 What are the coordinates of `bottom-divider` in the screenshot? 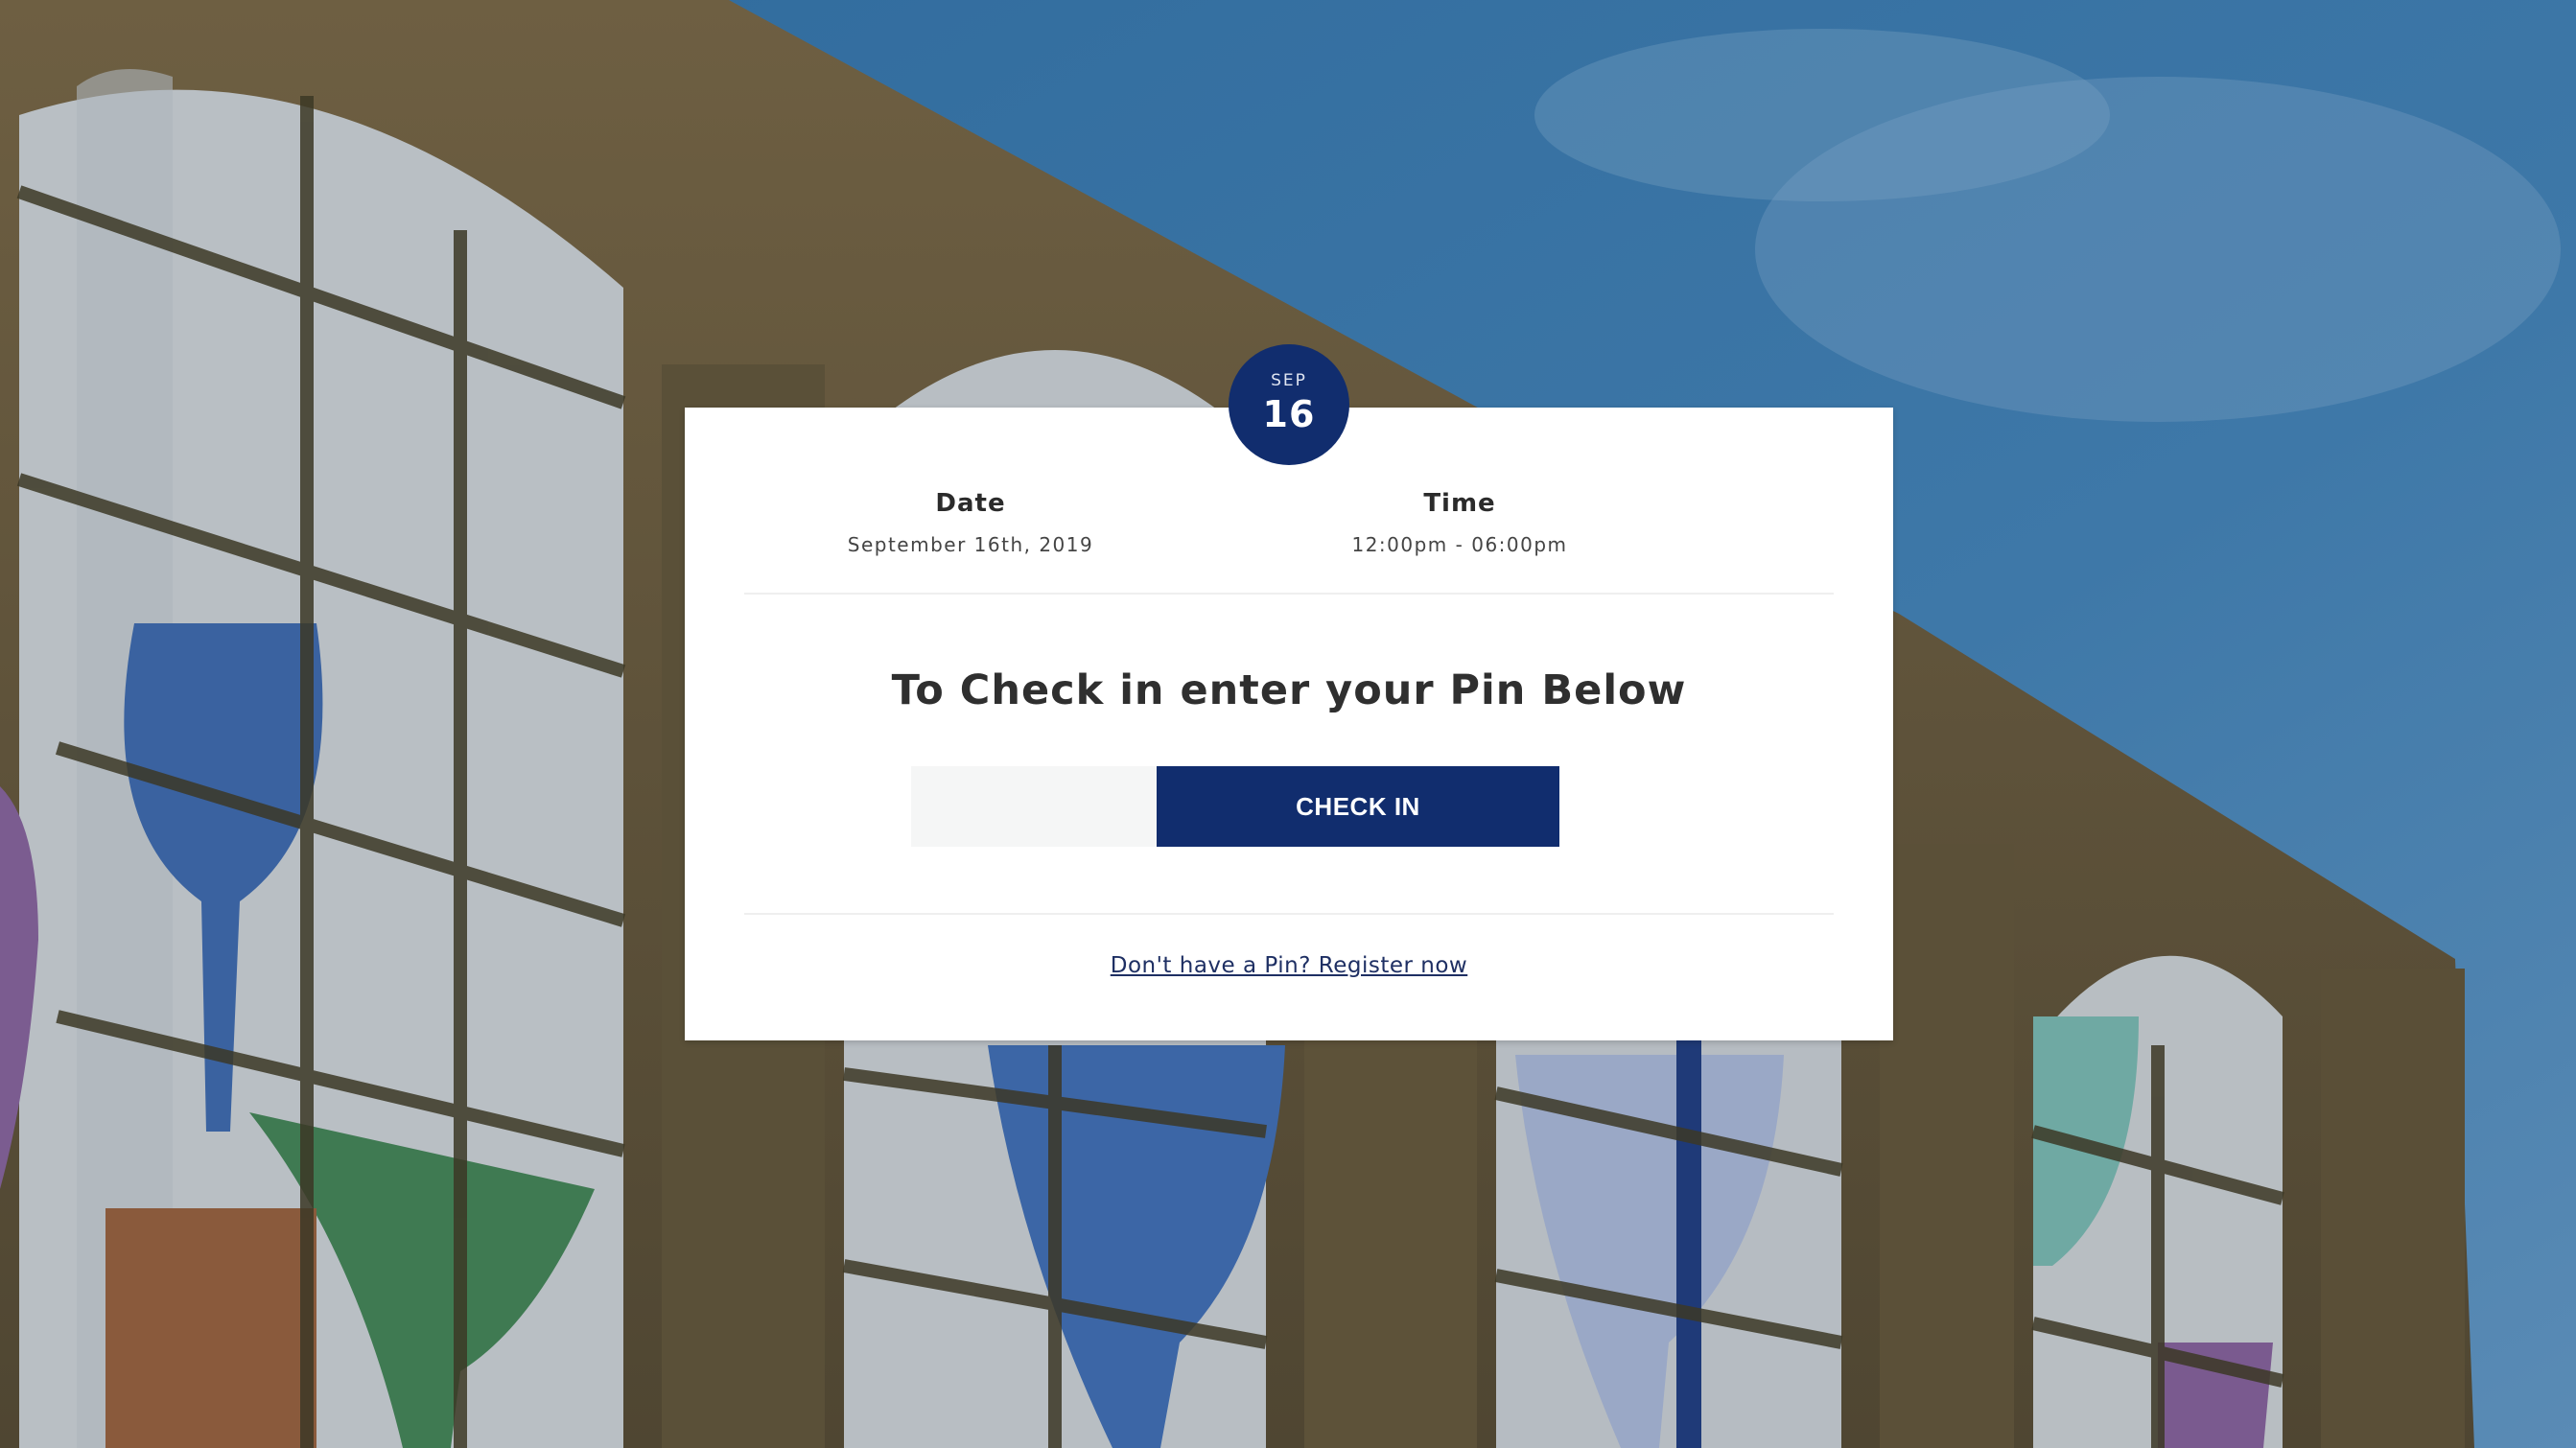 It's located at (1289, 914).